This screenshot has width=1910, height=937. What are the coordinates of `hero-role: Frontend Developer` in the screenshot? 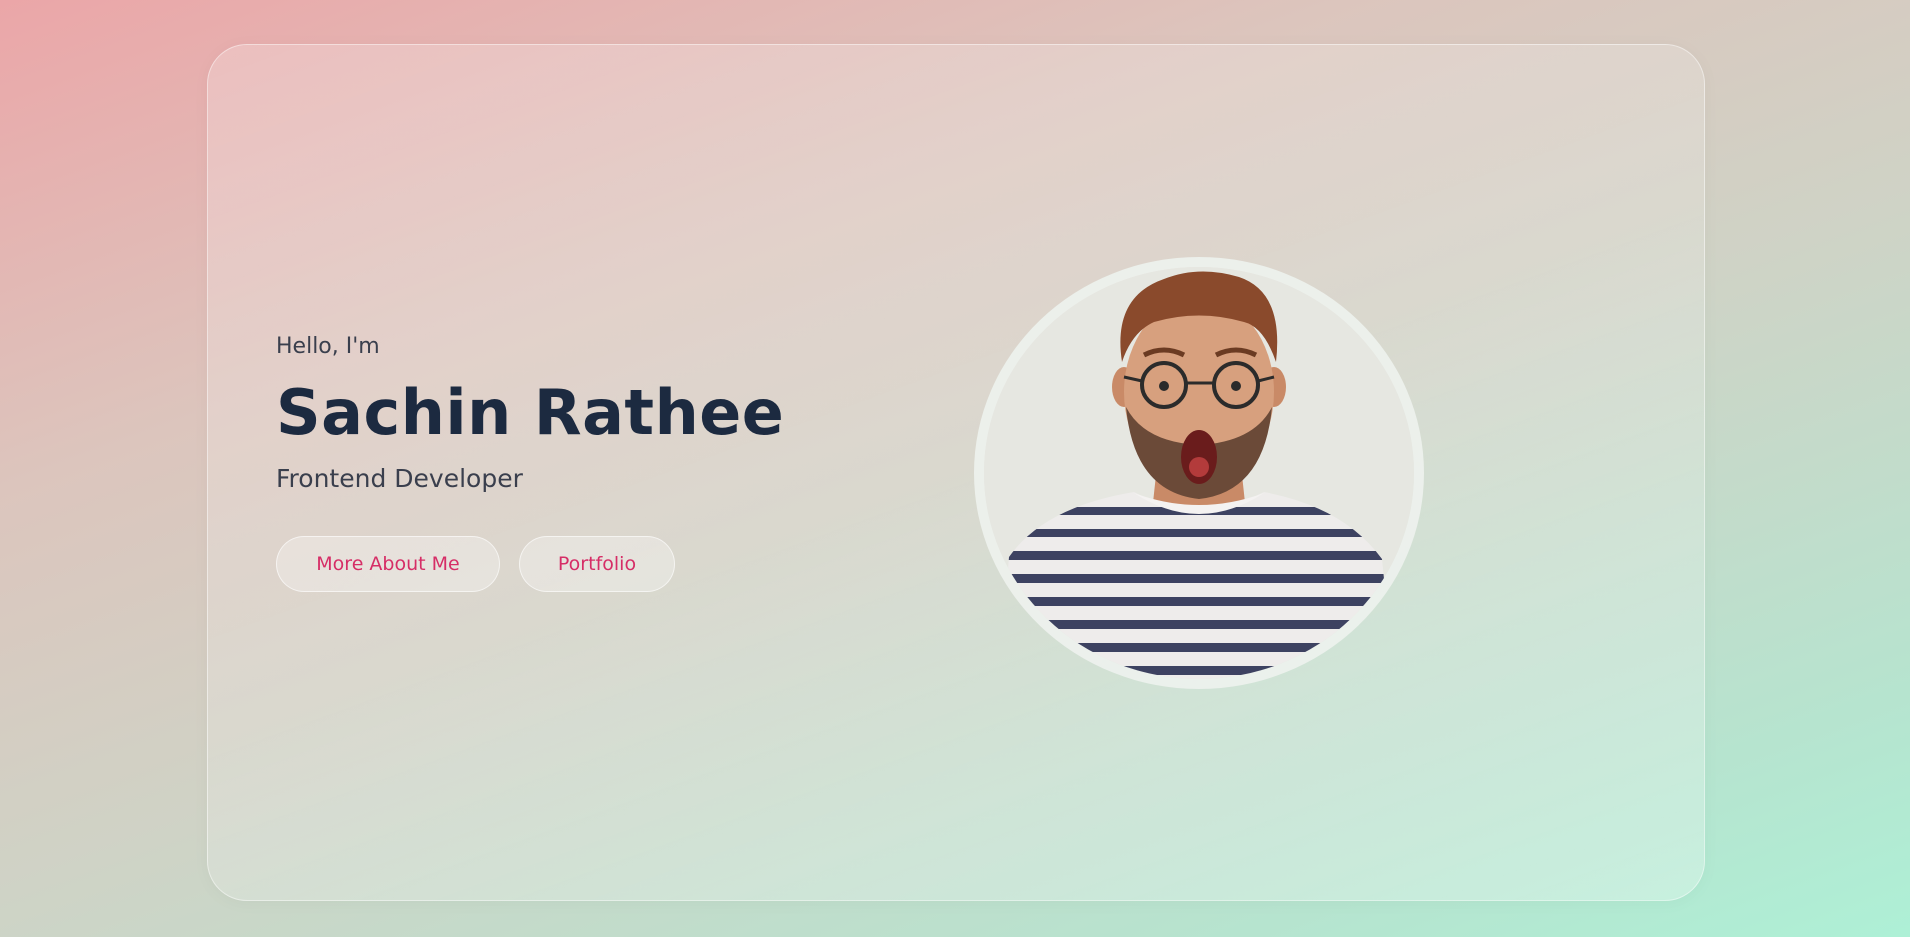 It's located at (399, 478).